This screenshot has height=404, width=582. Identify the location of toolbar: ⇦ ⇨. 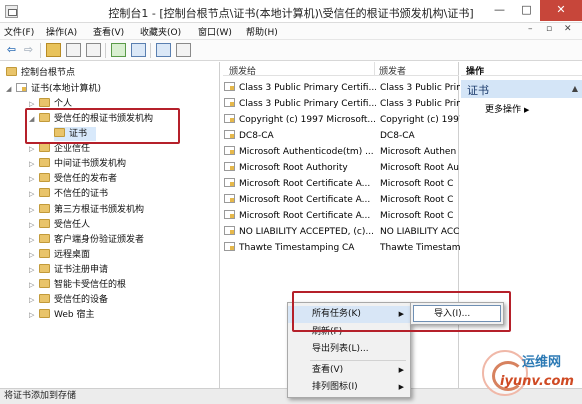
(291, 50).